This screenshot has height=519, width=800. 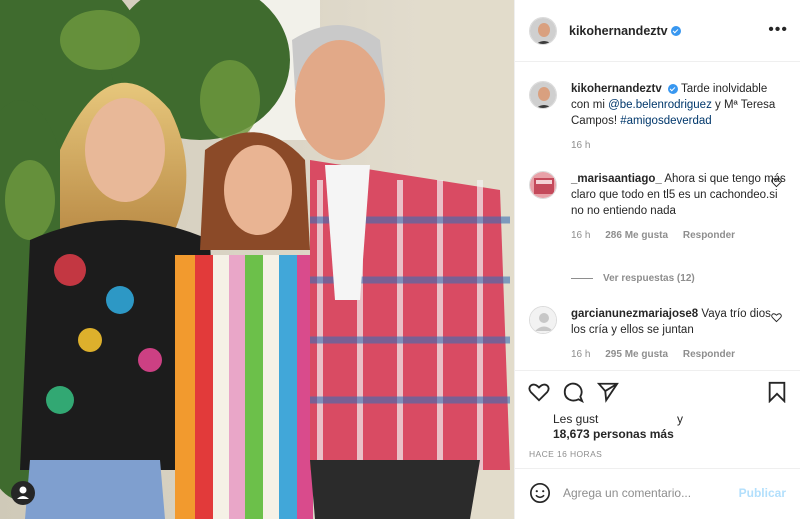 I want to click on user-tag-button, so click(x=23, y=493).